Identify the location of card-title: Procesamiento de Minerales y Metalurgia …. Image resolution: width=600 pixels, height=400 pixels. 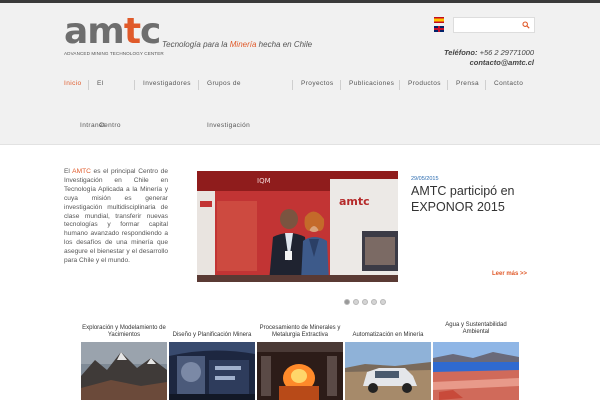
(300, 331).